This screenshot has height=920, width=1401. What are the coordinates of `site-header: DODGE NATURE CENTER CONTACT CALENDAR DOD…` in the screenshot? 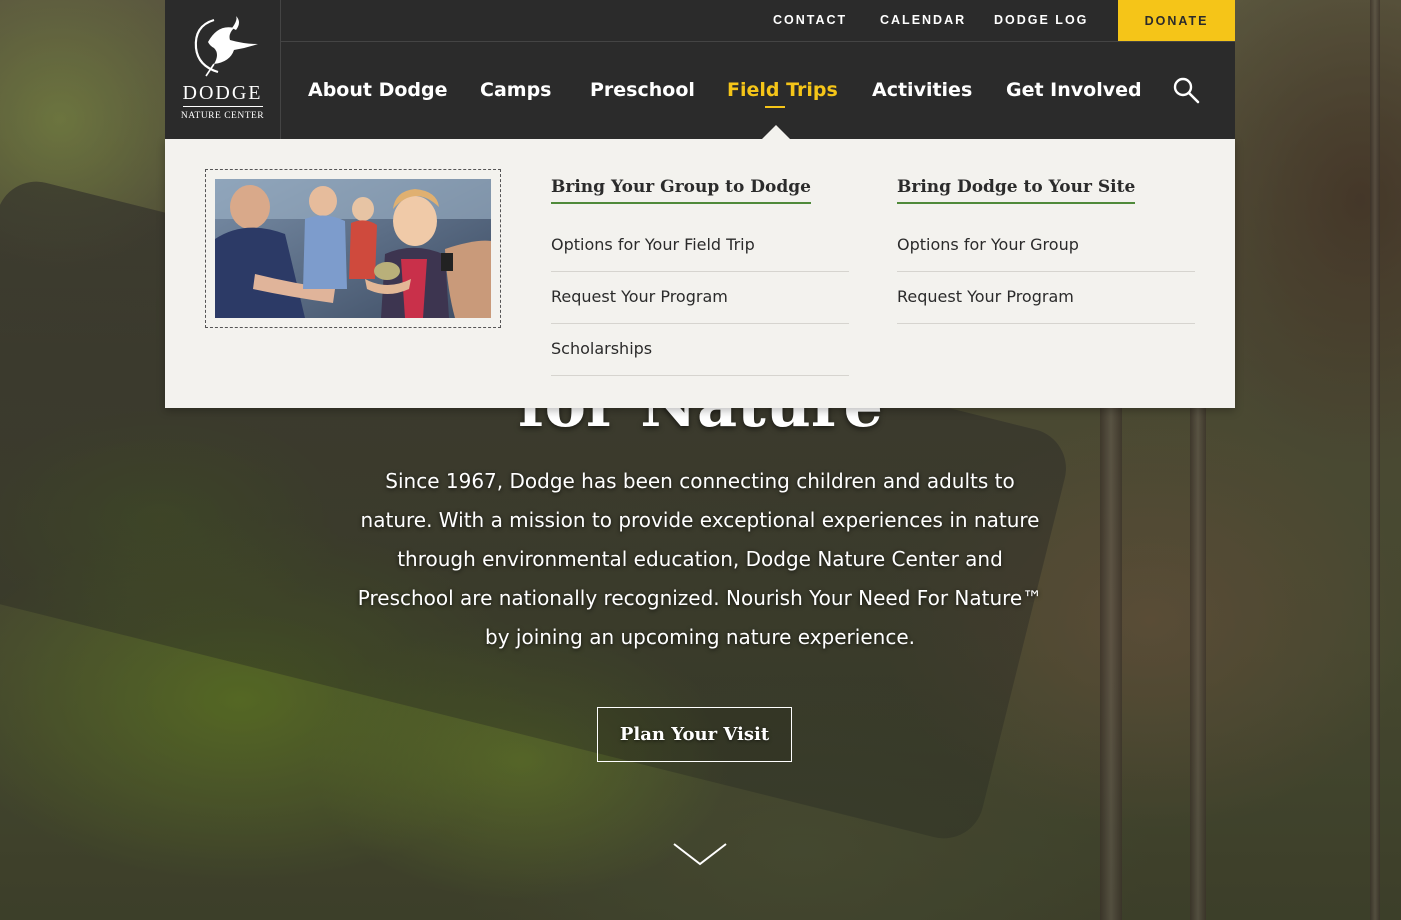 It's located at (700, 69).